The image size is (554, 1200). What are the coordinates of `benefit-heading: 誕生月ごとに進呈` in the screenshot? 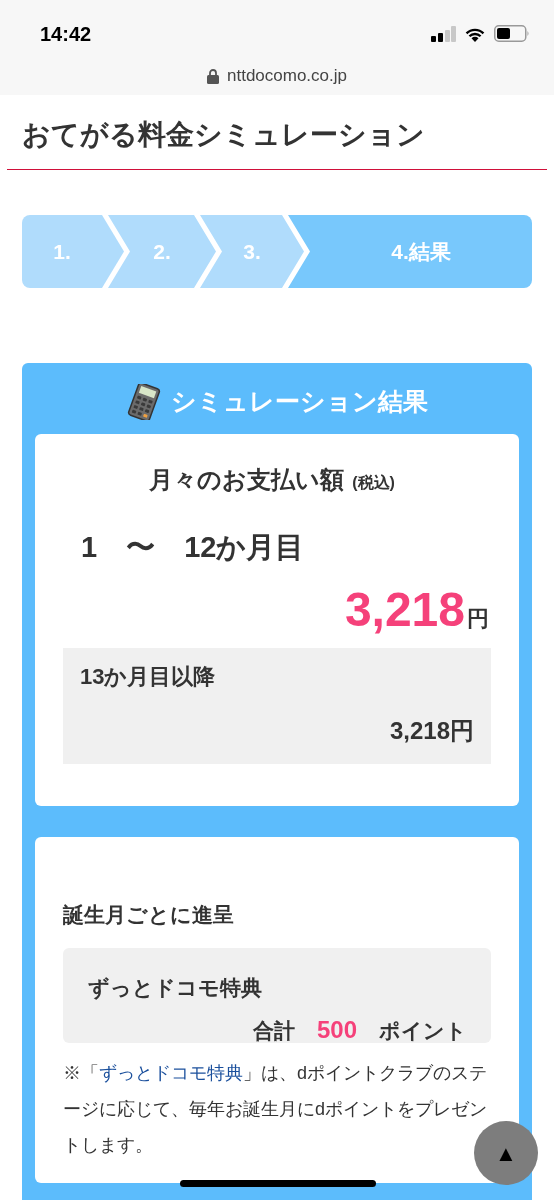 It's located at (148, 914).